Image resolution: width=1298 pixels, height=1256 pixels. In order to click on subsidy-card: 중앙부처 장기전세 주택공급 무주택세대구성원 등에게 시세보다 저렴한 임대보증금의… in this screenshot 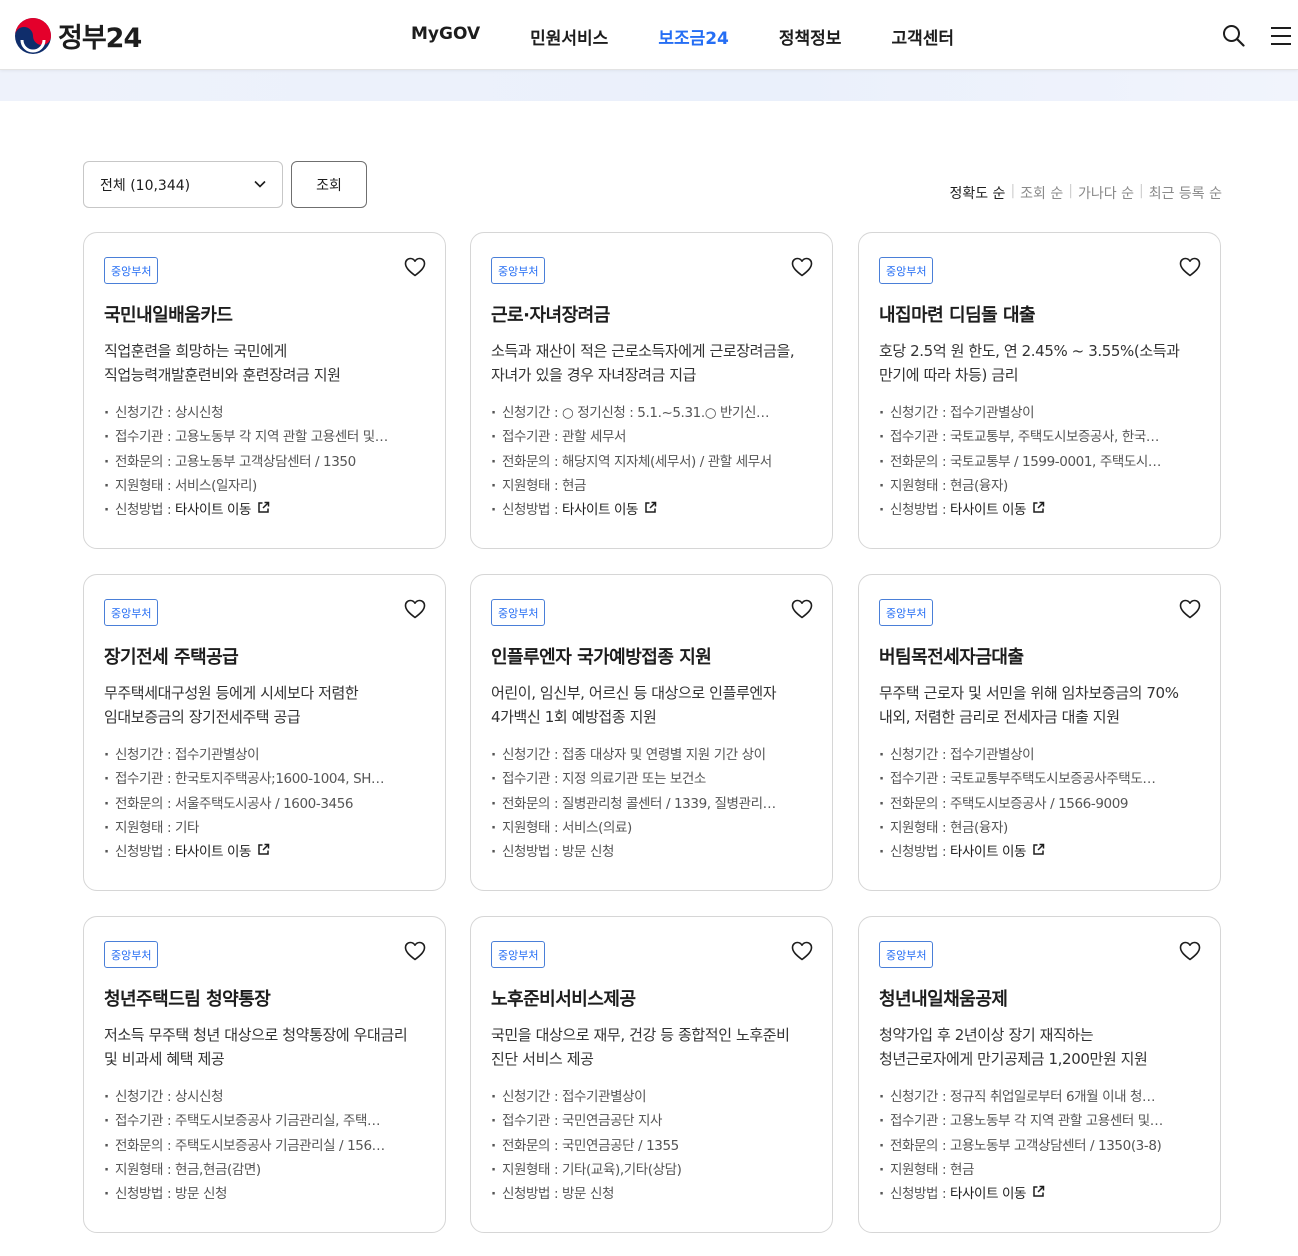, I will do `click(264, 732)`.